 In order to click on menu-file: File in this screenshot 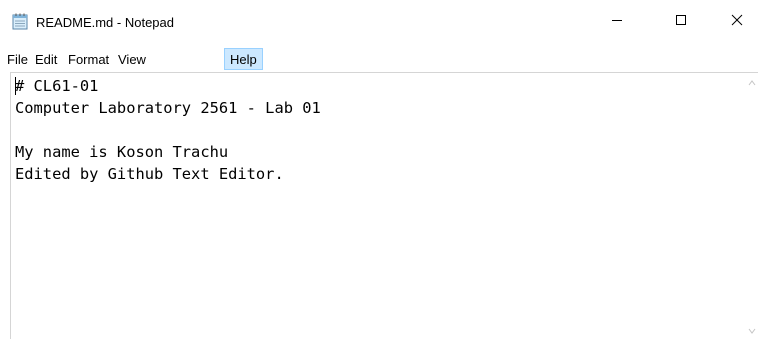, I will do `click(17, 60)`.